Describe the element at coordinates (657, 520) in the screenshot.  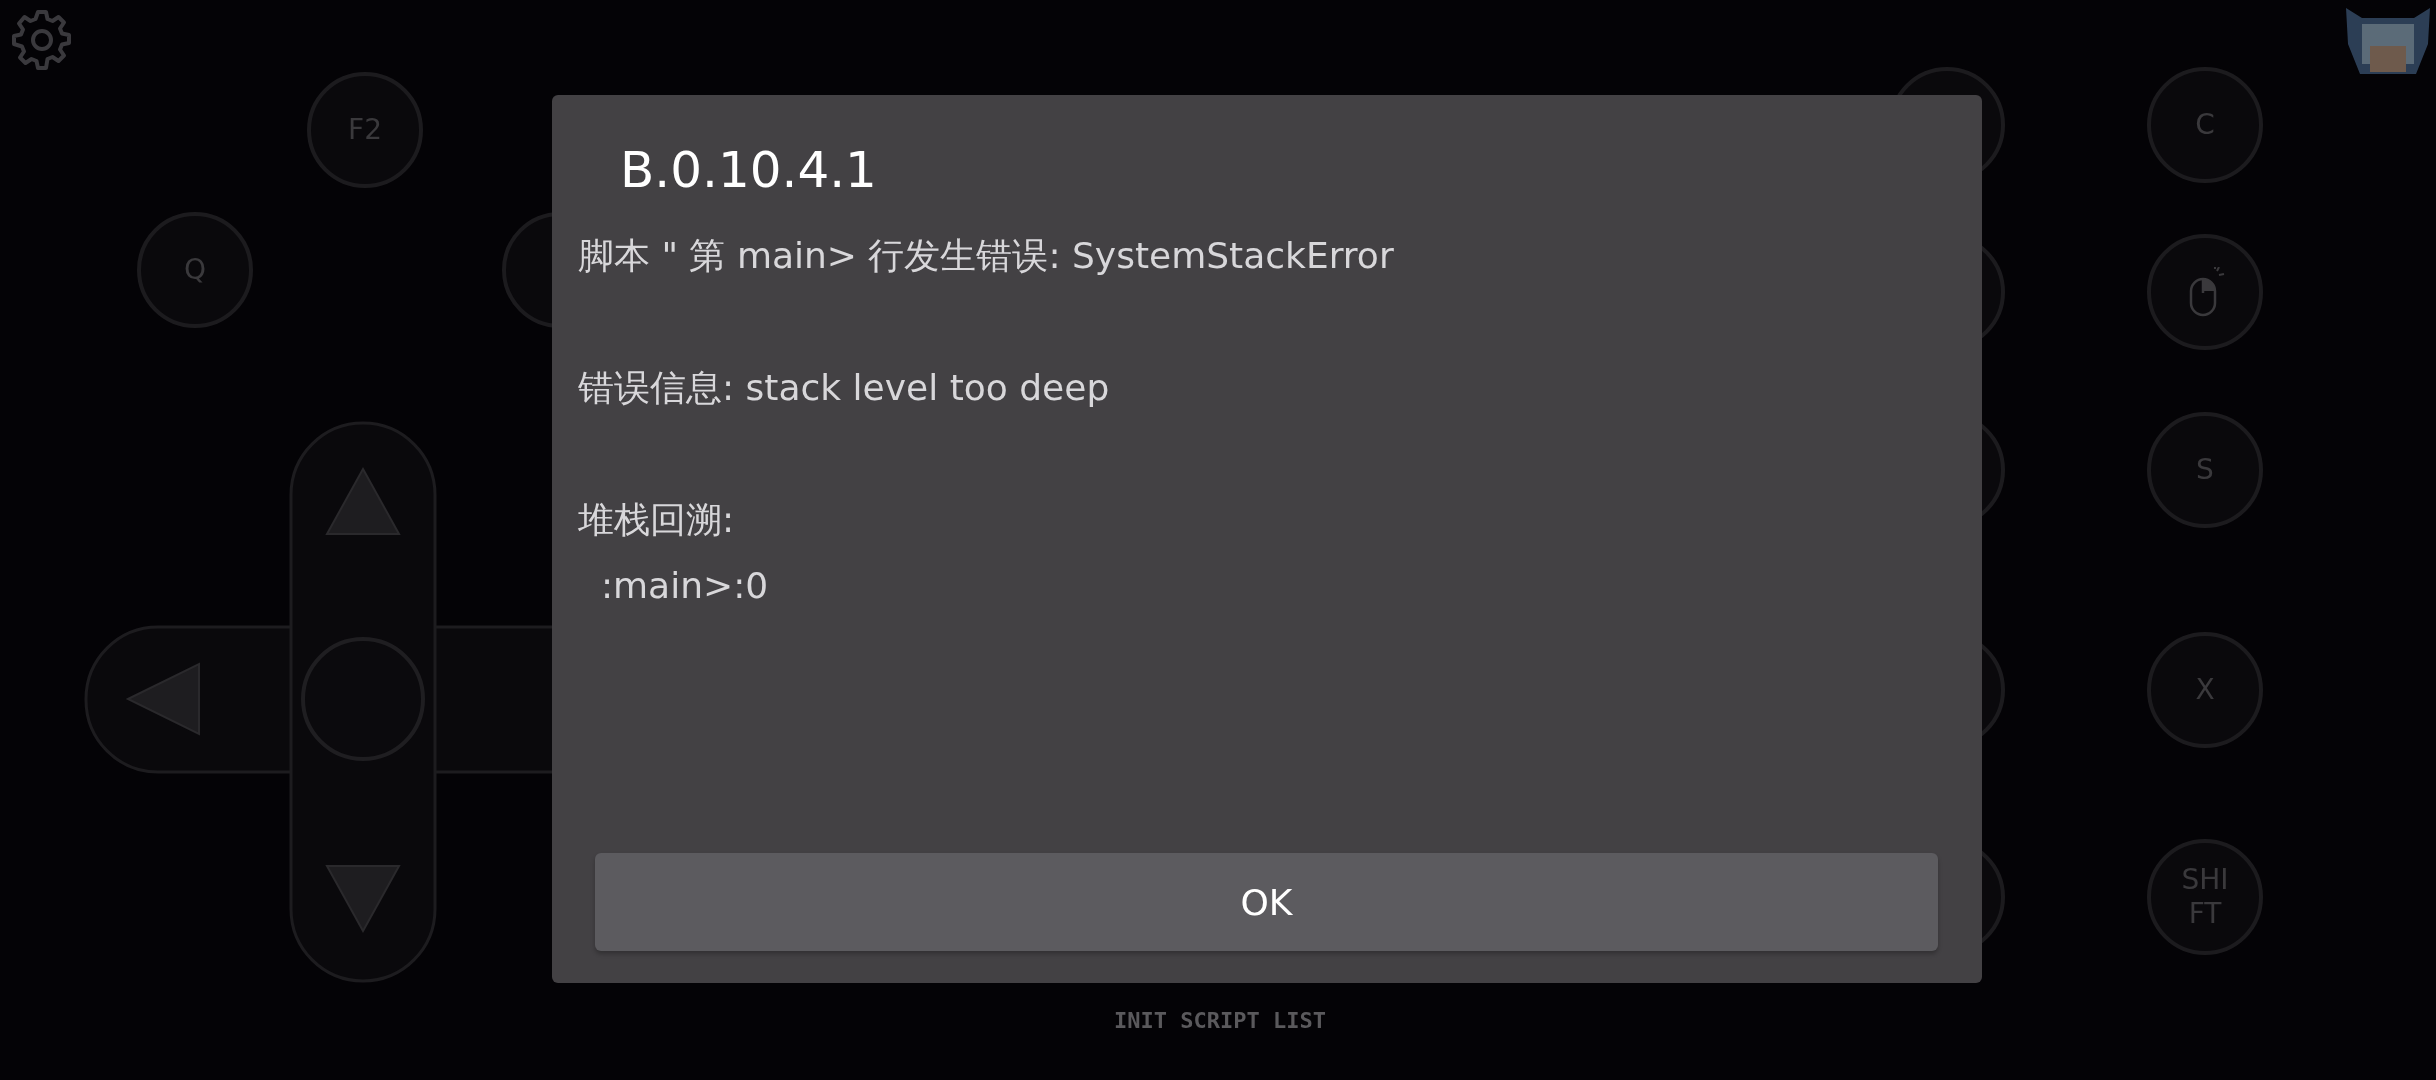
I see `message-text: 堆栈回溯:` at that location.